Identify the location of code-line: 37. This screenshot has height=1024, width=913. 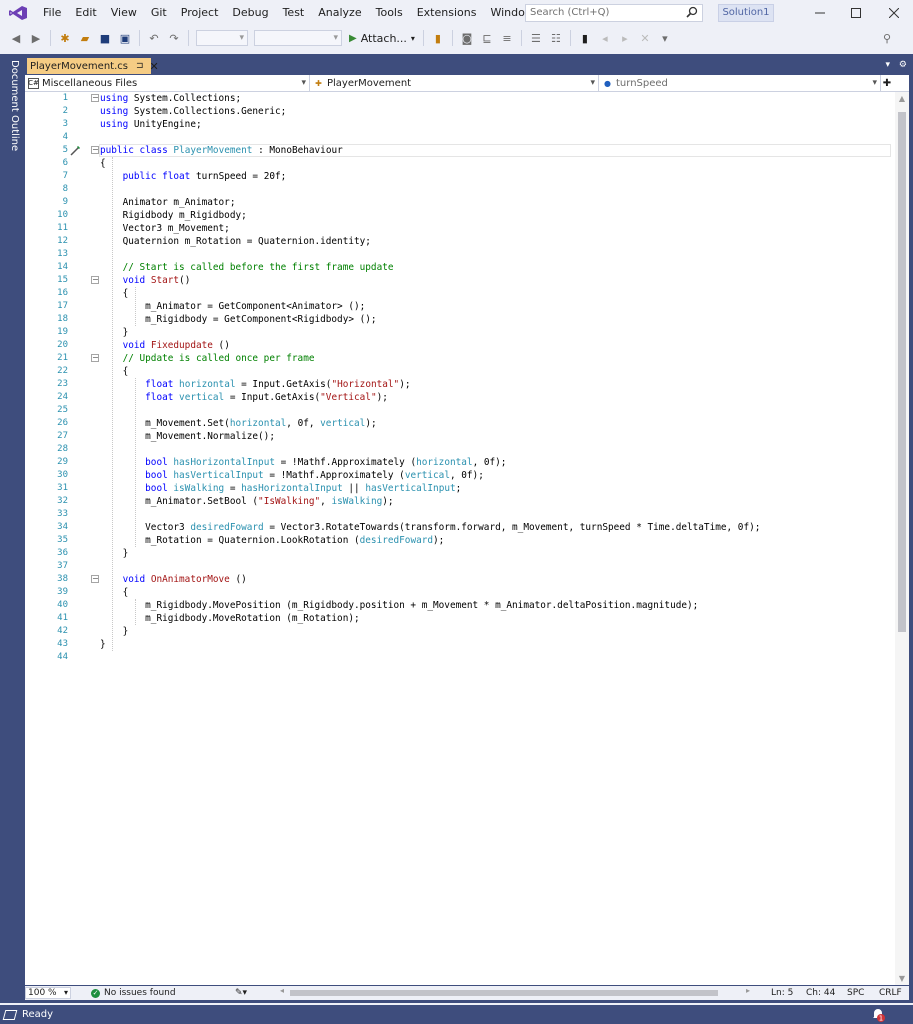
(467, 566).